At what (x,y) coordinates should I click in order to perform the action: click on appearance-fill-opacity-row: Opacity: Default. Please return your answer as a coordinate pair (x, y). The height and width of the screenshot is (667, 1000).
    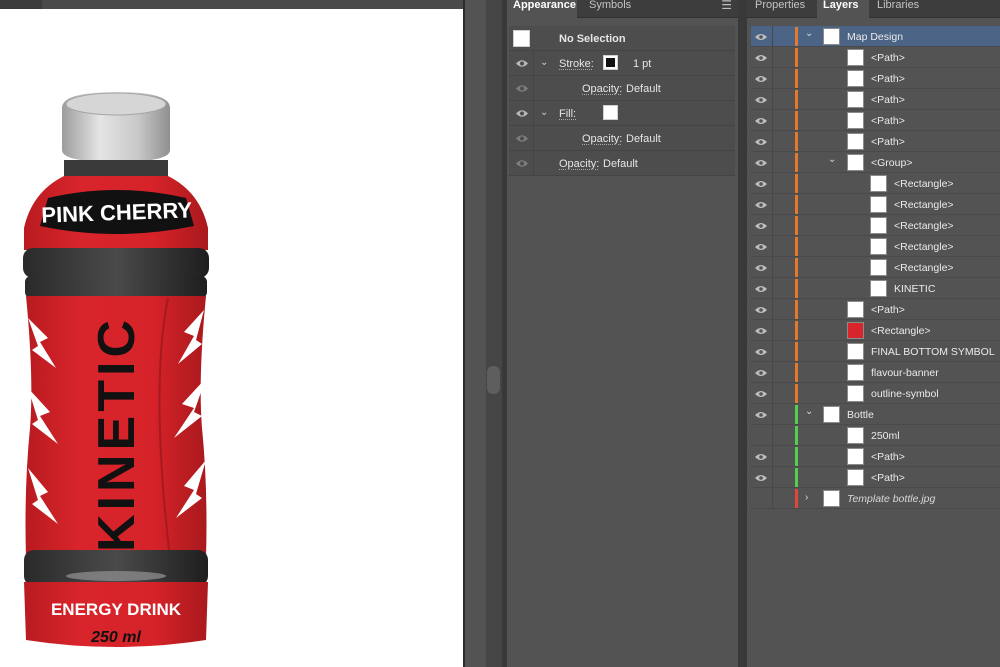
    Looking at the image, I should click on (622, 138).